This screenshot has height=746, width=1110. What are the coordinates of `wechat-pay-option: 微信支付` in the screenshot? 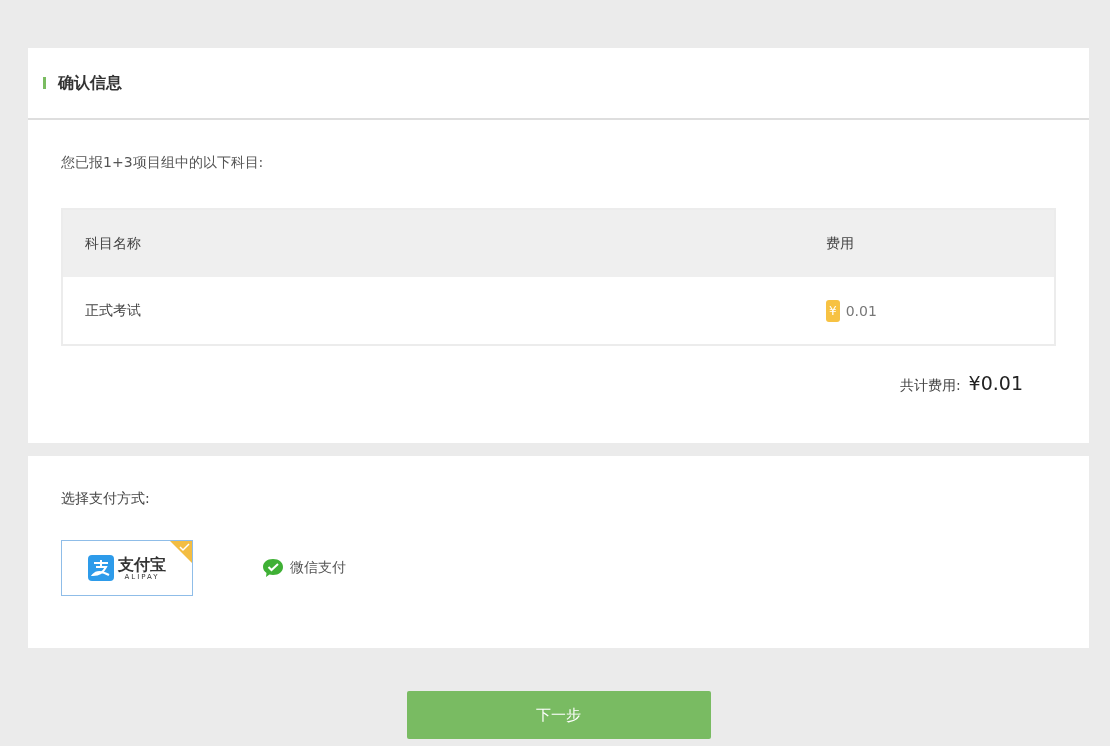 It's located at (304, 568).